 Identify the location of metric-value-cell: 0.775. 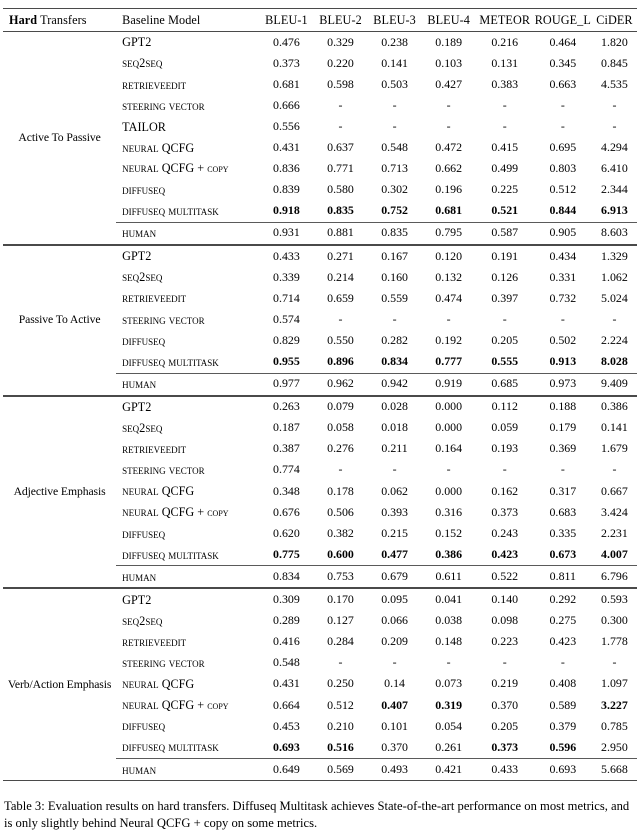
(286, 553).